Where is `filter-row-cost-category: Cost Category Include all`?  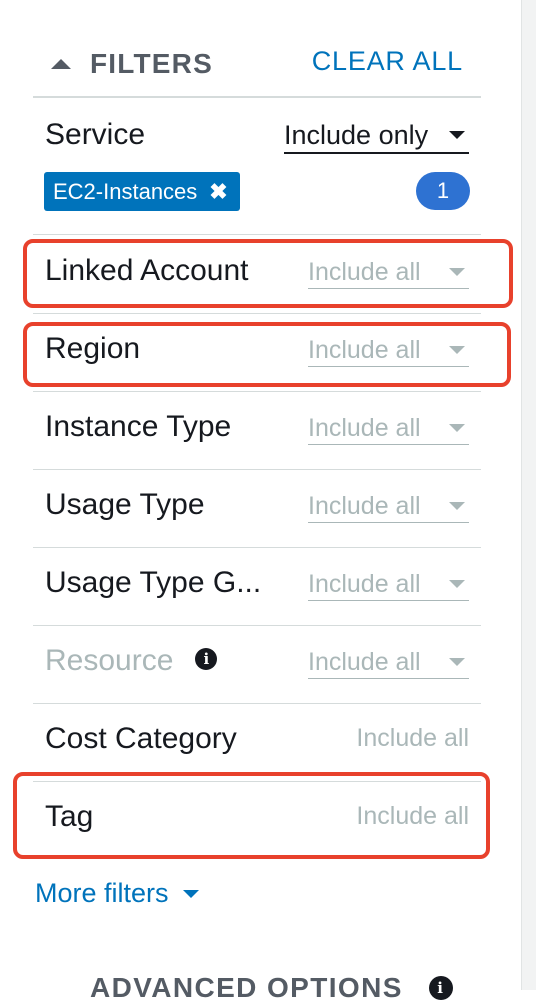 filter-row-cost-category: Cost Category Include all is located at coordinates (257, 742).